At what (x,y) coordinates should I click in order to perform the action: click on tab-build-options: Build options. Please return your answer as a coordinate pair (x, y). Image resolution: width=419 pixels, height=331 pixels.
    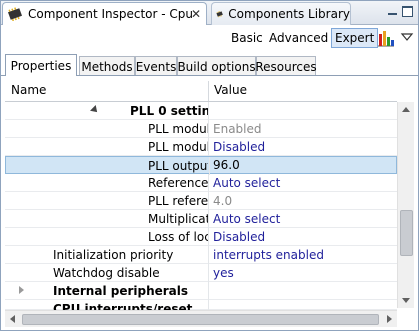
    Looking at the image, I should click on (216, 66).